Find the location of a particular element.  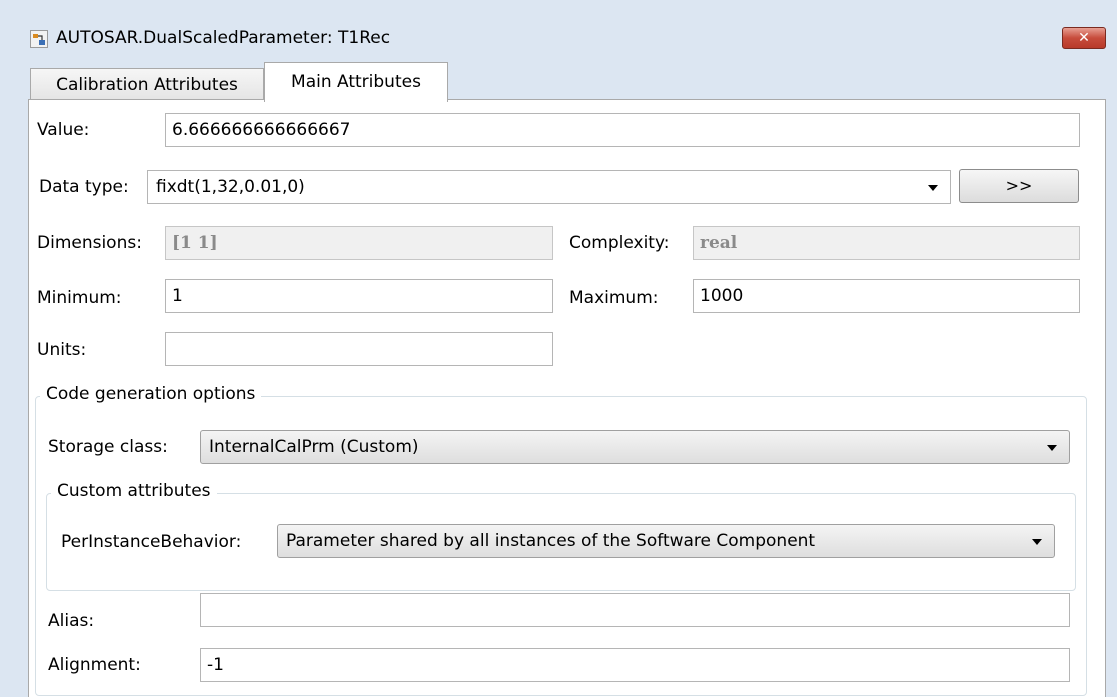

per-instance-behavior-label: PerInstanceBehavior: is located at coordinates (151, 542).